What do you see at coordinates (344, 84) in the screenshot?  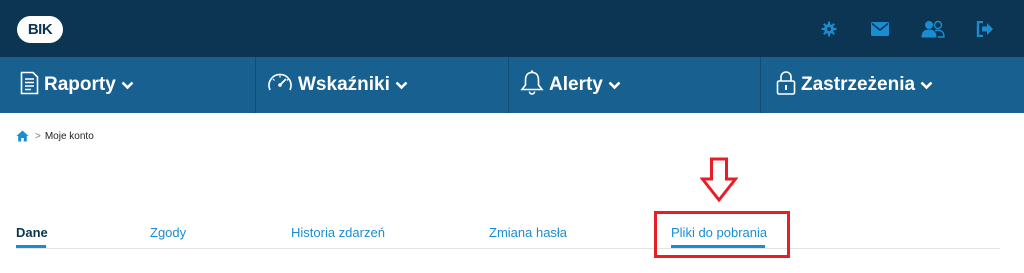 I see `nav-label: Wskaźniki` at bounding box center [344, 84].